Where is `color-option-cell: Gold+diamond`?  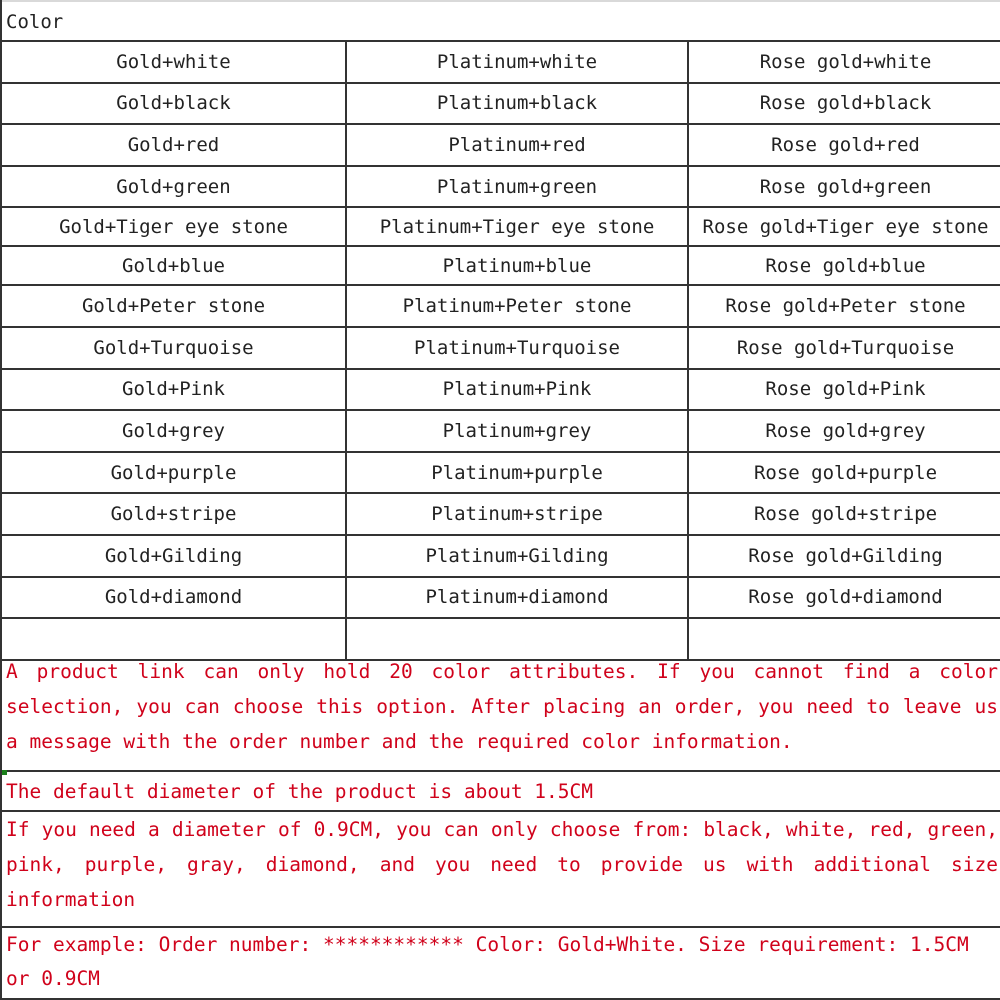
color-option-cell: Gold+diamond is located at coordinates (174, 598).